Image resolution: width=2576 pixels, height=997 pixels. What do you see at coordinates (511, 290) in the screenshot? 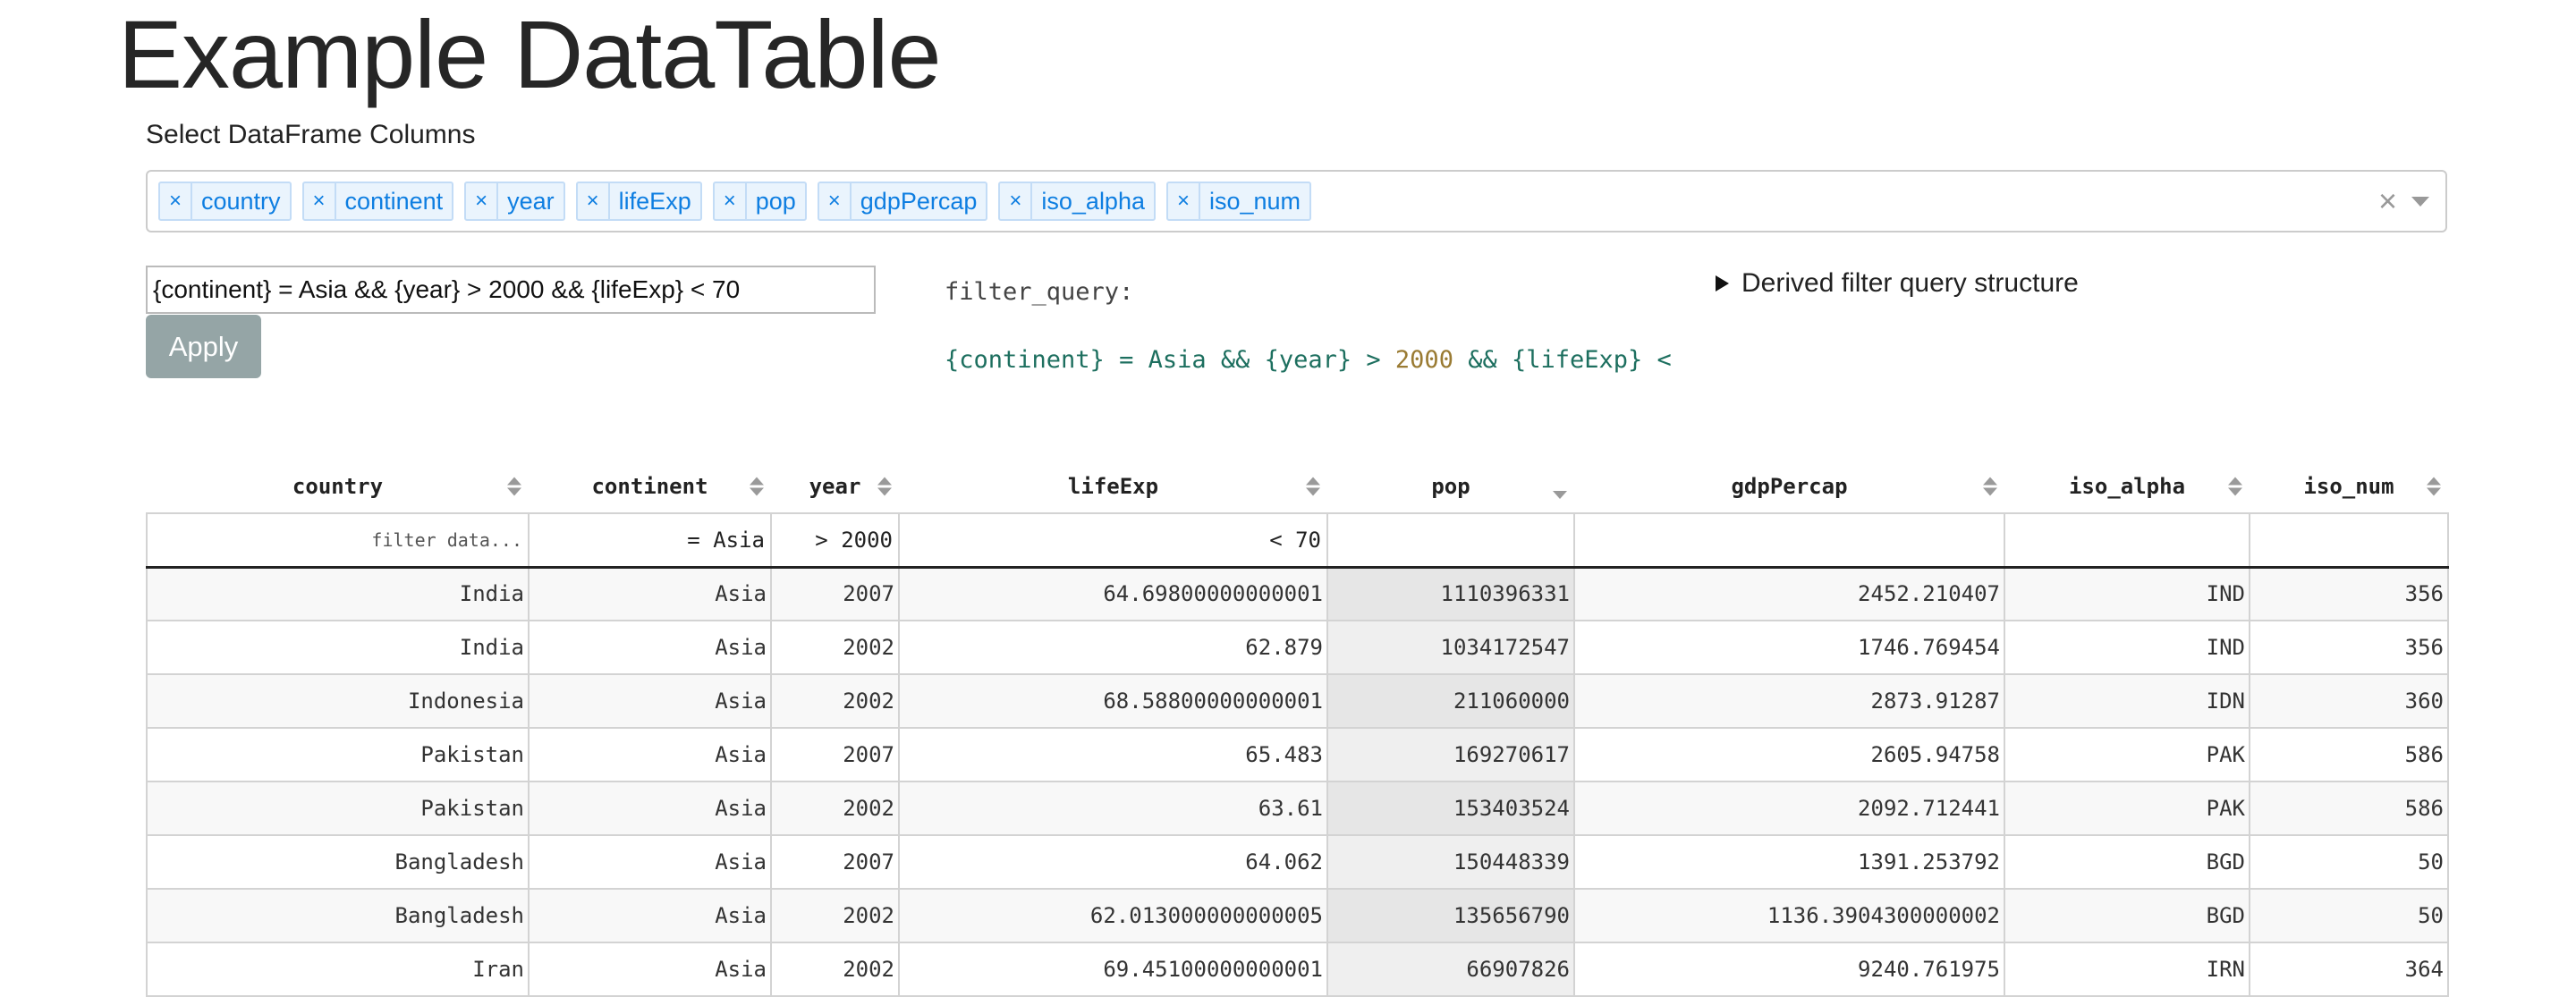
I see `filter-query-input` at bounding box center [511, 290].